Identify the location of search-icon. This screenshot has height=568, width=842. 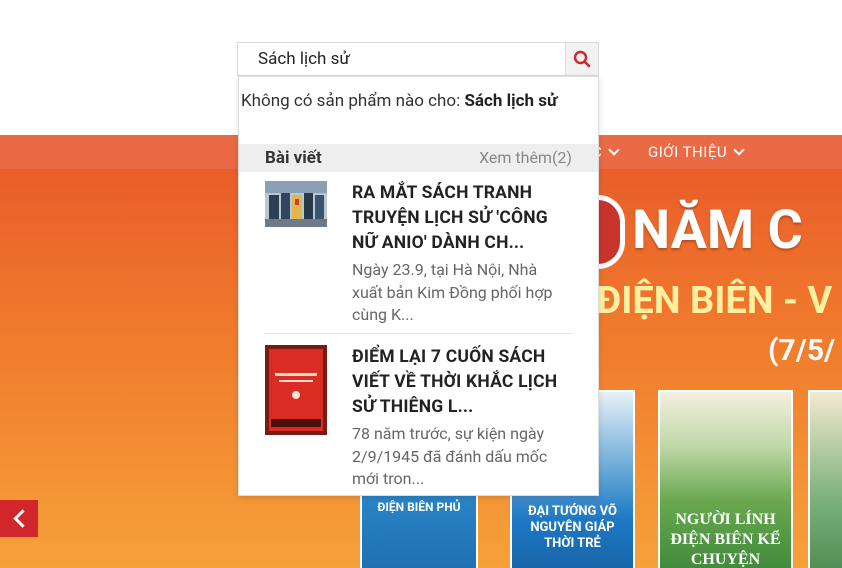
(582, 59).